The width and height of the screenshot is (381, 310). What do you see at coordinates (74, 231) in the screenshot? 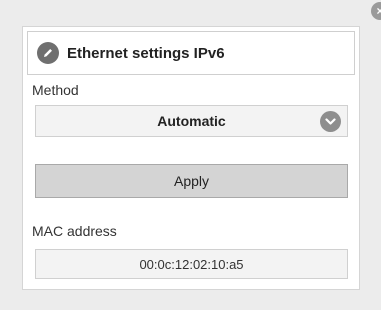
I see `mac-address-label: MAC address` at bounding box center [74, 231].